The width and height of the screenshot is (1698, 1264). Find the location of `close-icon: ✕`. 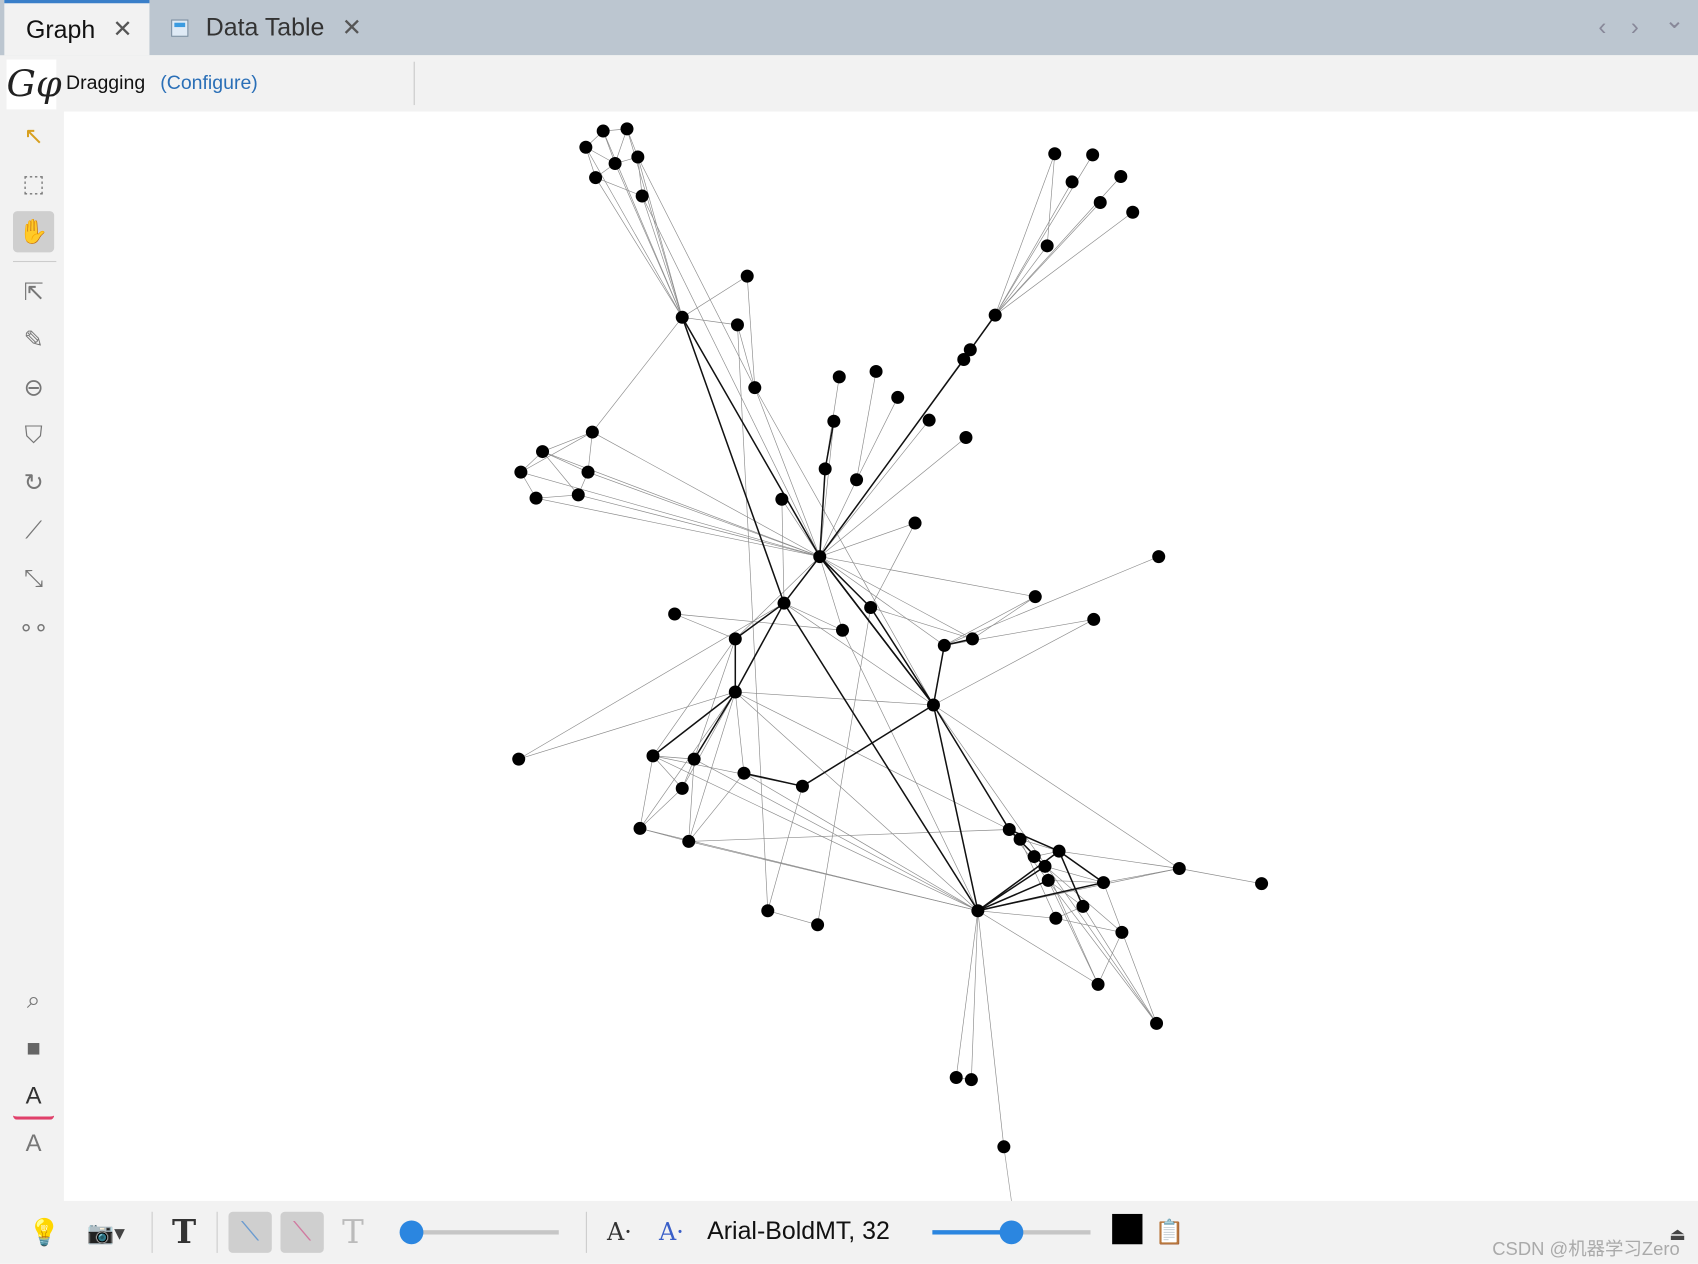

close-icon: ✕ is located at coordinates (352, 28).